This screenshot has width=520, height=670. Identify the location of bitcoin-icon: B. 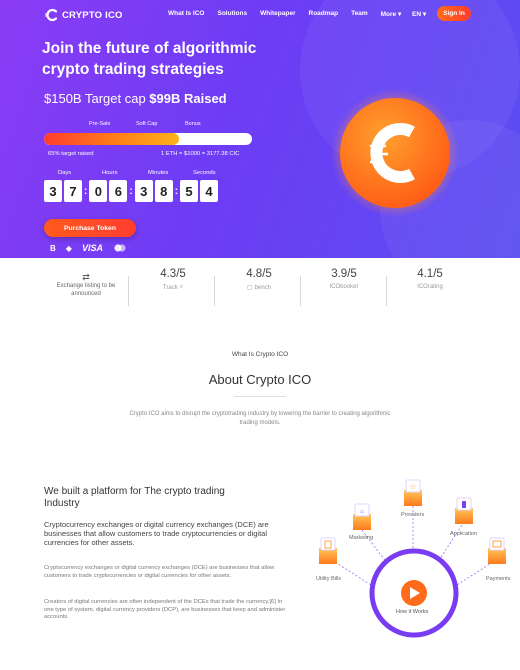
(53, 248).